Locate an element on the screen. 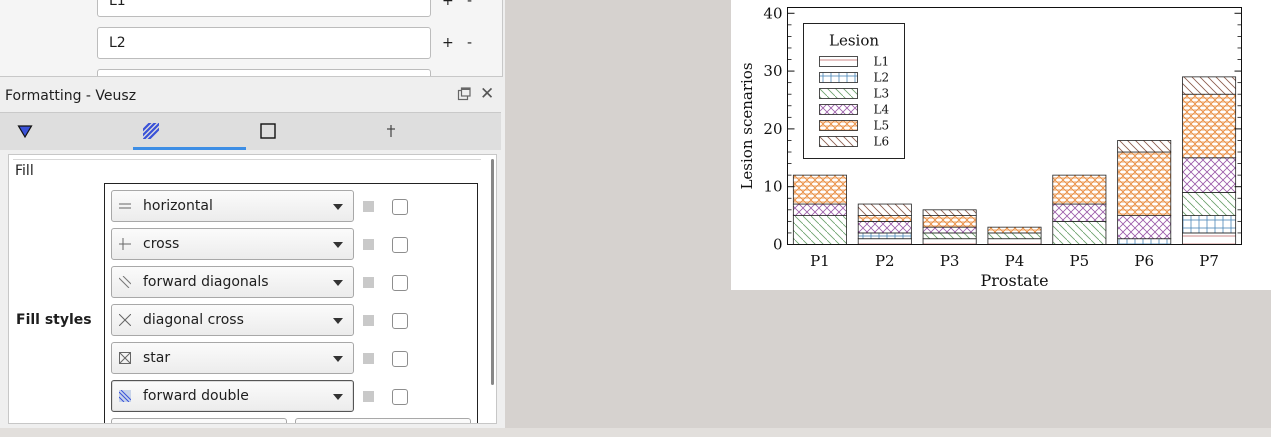 This screenshot has width=1271, height=437. vertical-scrollbar is located at coordinates (492, 272).